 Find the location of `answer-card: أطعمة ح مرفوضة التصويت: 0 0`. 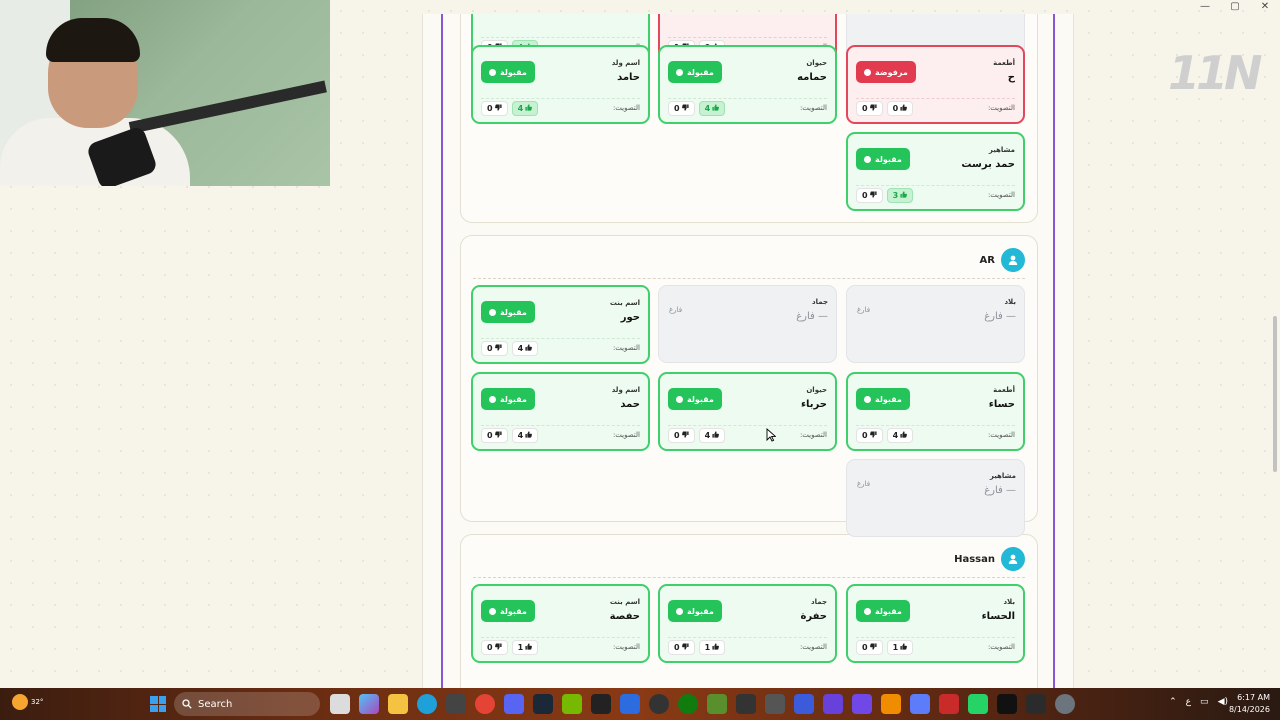

answer-card: أطعمة ح مرفوضة التصويت: 0 0 is located at coordinates (935, 84).